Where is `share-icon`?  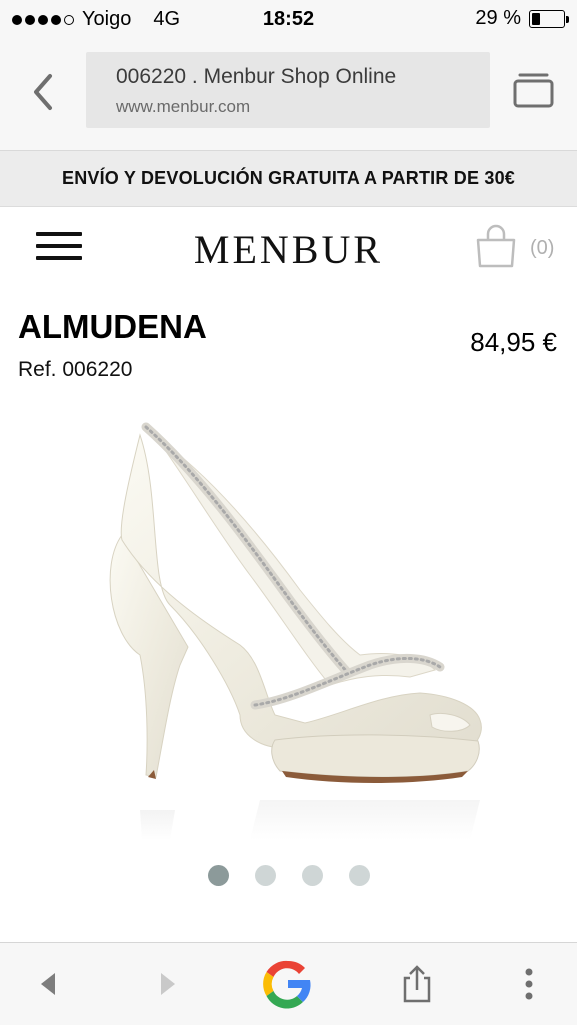
share-icon is located at coordinates (417, 984).